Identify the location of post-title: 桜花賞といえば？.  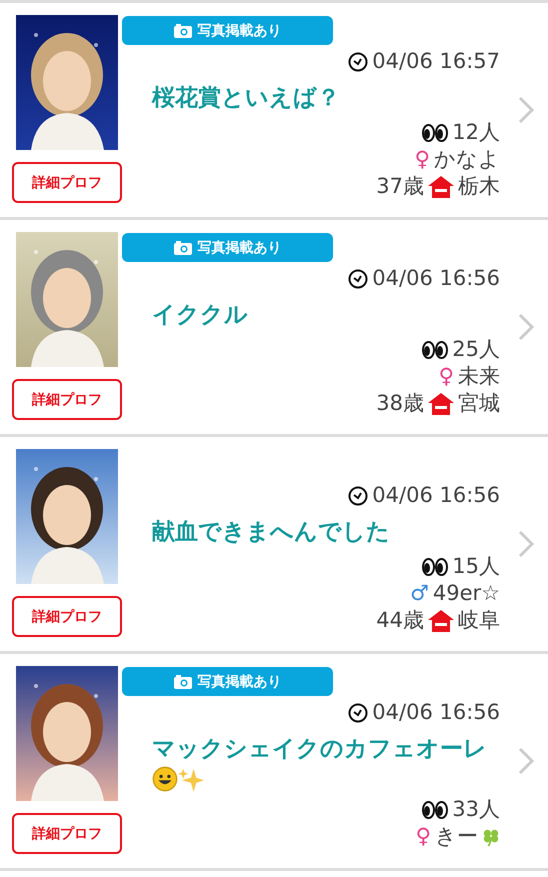
(246, 98).